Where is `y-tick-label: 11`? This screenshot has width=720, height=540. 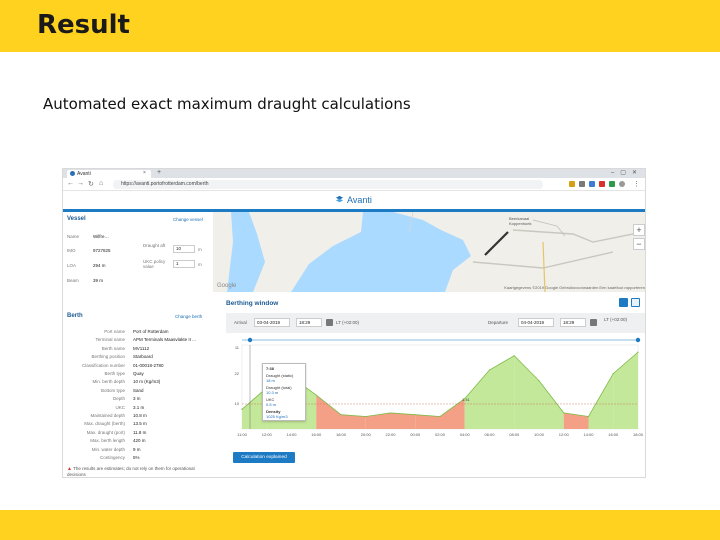
y-tick-label: 11 is located at coordinates (237, 347).